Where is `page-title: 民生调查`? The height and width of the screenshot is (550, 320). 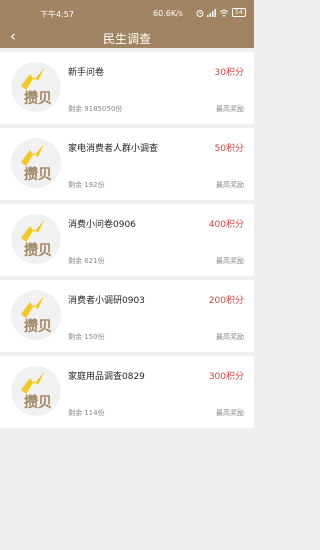 page-title: 民生调查 is located at coordinates (126, 39).